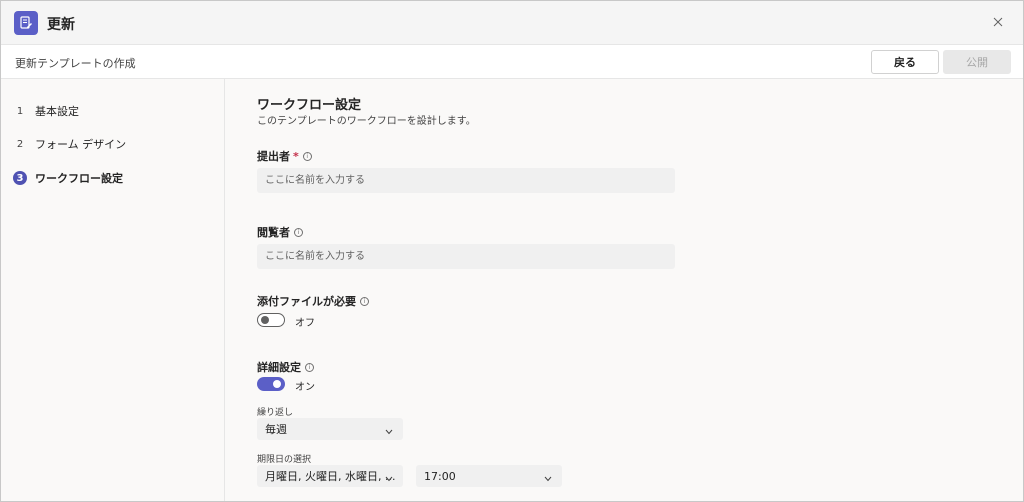 The image size is (1024, 502). What do you see at coordinates (275, 413) in the screenshot?
I see `repeat-label: 繰り返し` at bounding box center [275, 413].